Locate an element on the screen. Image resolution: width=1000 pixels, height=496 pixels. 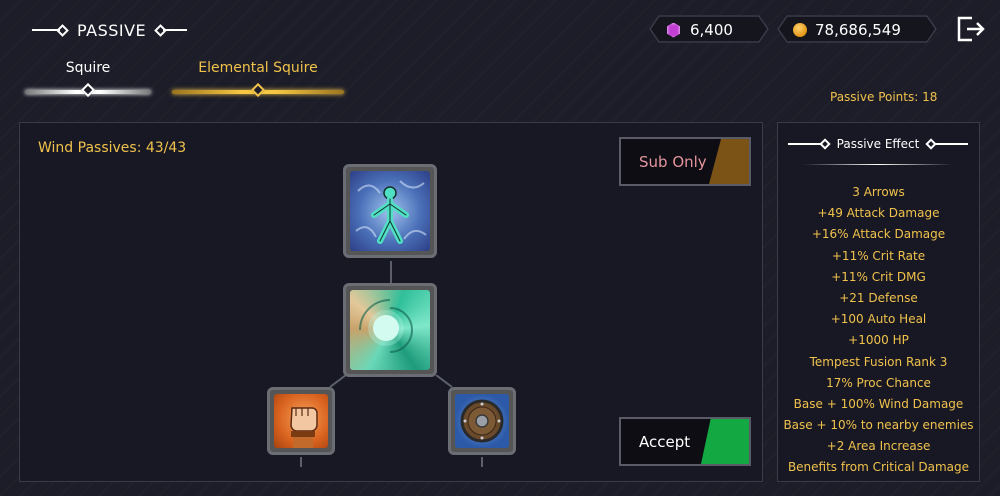
skill-node-wind-figure is located at coordinates (390, 211).